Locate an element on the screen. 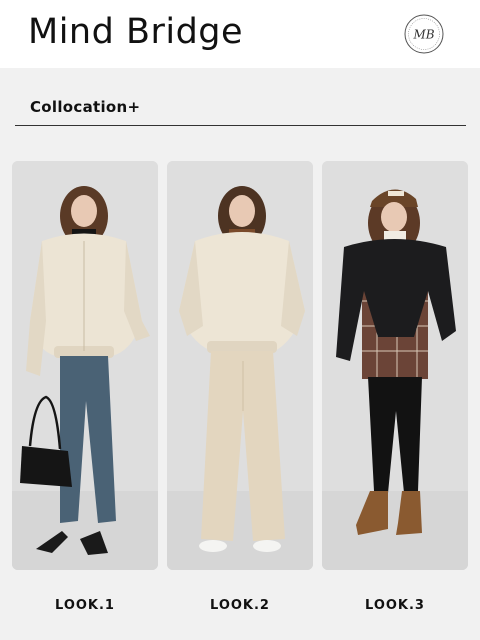  svg-text: MB is located at coordinates (423, 35).